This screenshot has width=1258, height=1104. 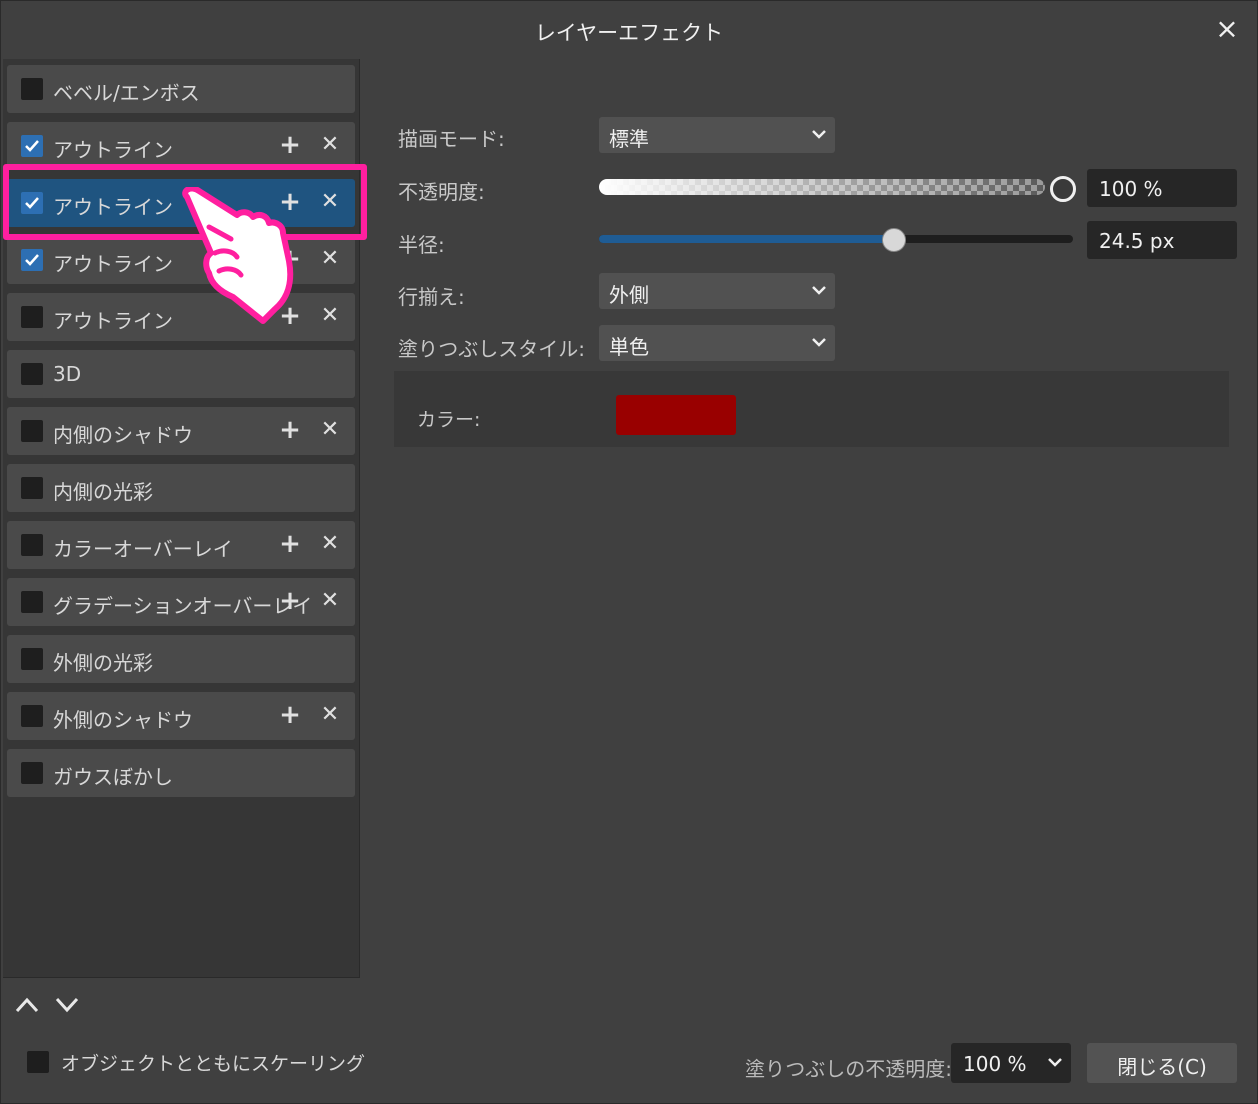 I want to click on effect-row: 外側のシャドウ + ✕, so click(x=181, y=716).